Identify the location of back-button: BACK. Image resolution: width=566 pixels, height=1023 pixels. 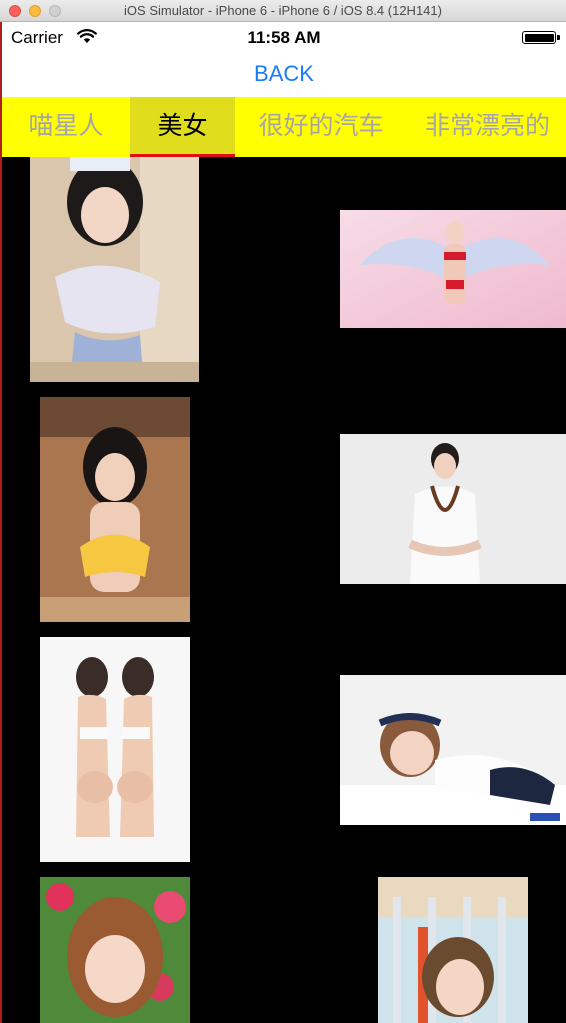
(284, 74).